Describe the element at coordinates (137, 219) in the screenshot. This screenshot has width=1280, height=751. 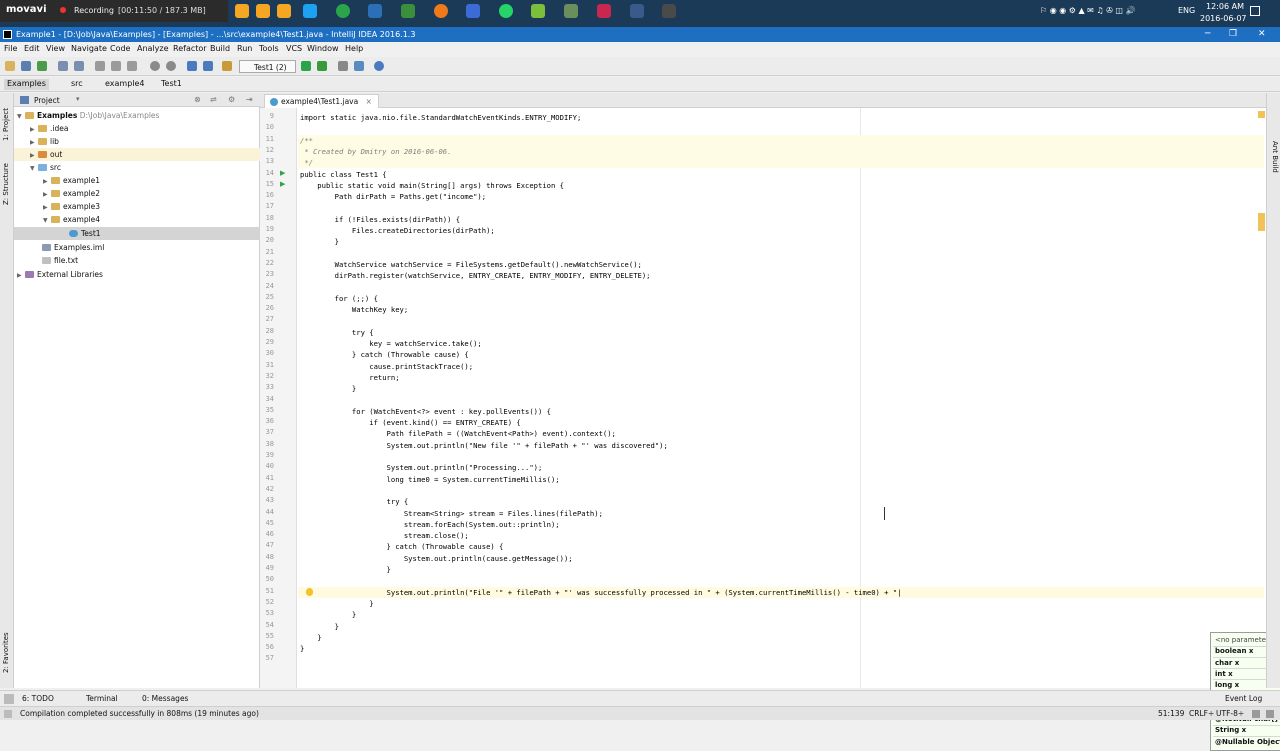
I see `tree-item-example4: ▼ example4` at that location.